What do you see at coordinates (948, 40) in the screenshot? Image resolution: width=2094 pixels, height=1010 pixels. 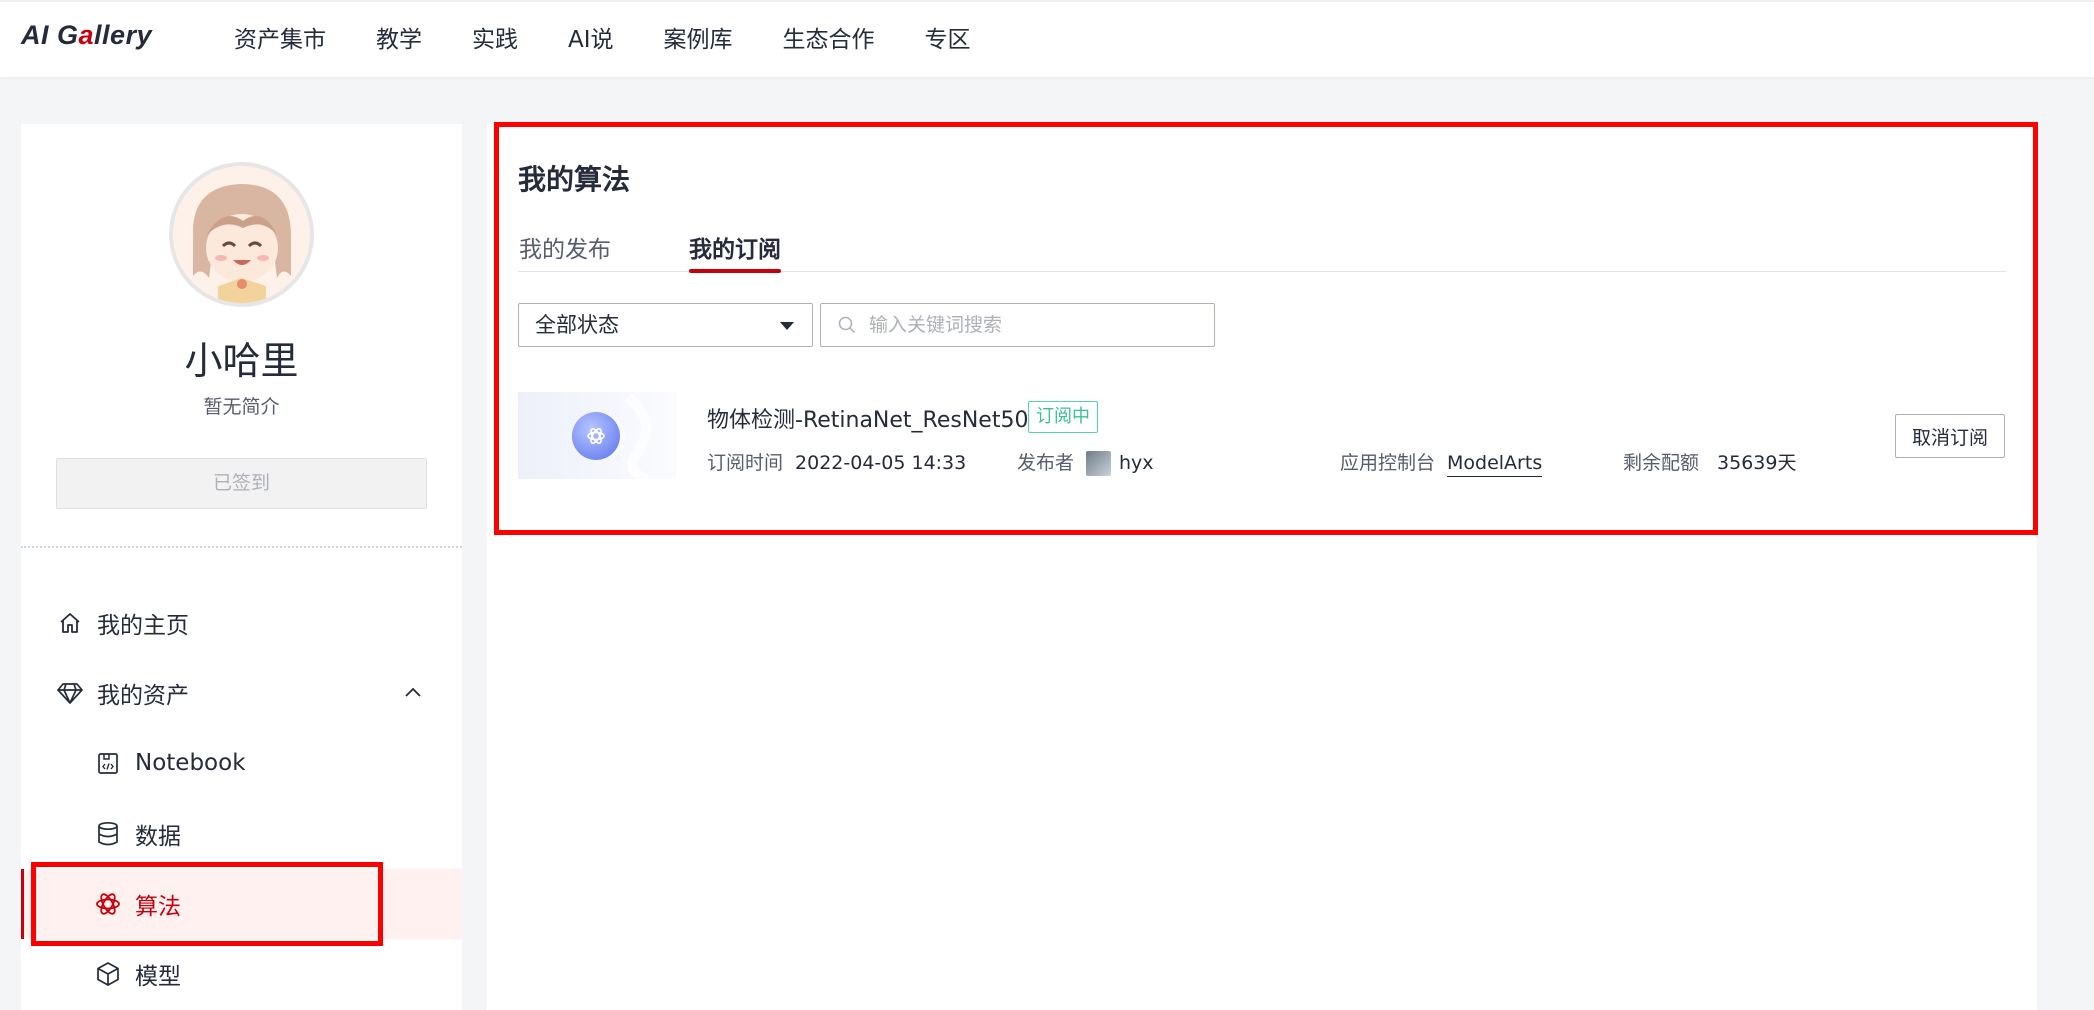 I see `nav-zone: 专区` at bounding box center [948, 40].